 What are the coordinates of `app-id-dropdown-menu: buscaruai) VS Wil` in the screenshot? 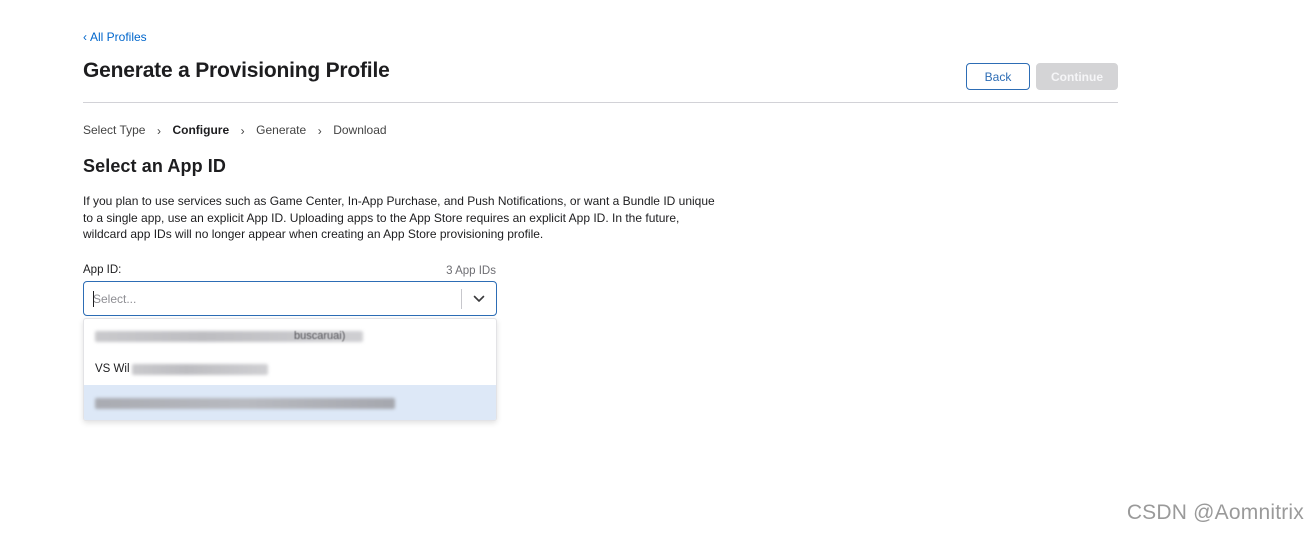 It's located at (290, 369).